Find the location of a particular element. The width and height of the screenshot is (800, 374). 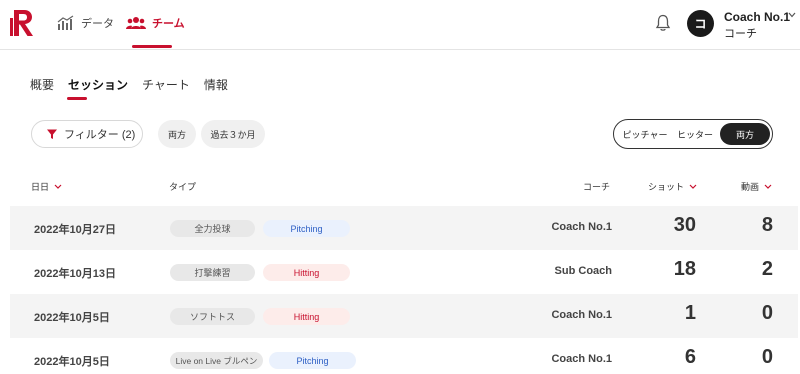

toggle-option-both: 両方 is located at coordinates (745, 134).